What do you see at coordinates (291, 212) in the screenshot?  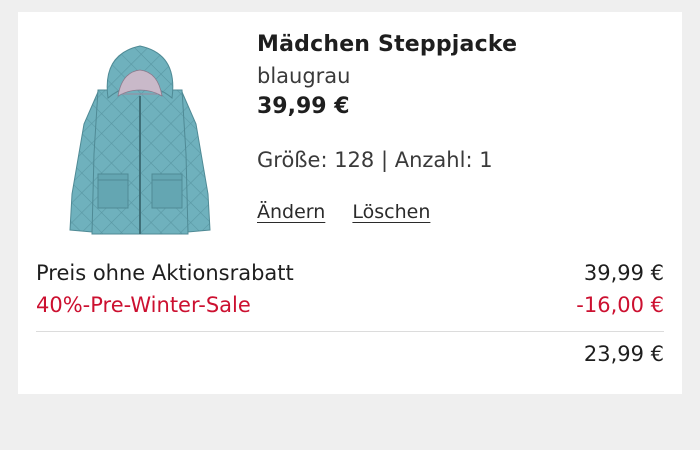 I see `edit-link: Ändern` at bounding box center [291, 212].